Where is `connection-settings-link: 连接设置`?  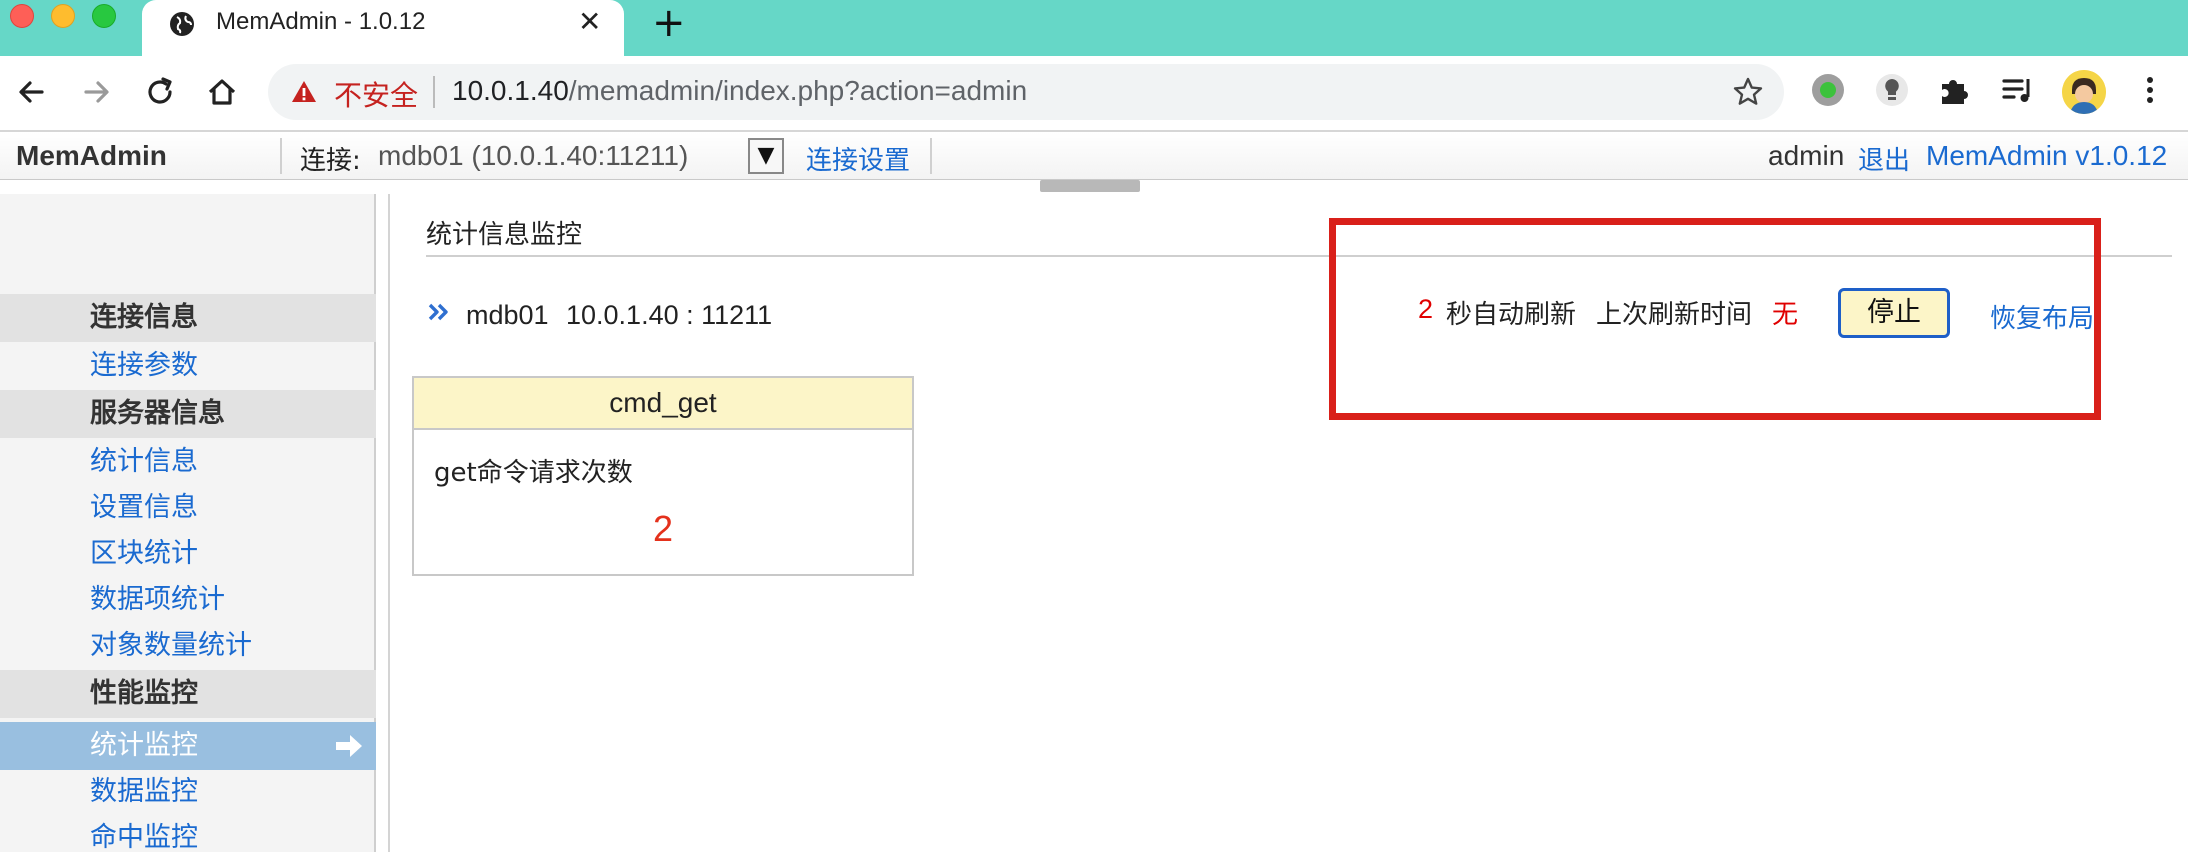 connection-settings-link: 连接设置 is located at coordinates (858, 158).